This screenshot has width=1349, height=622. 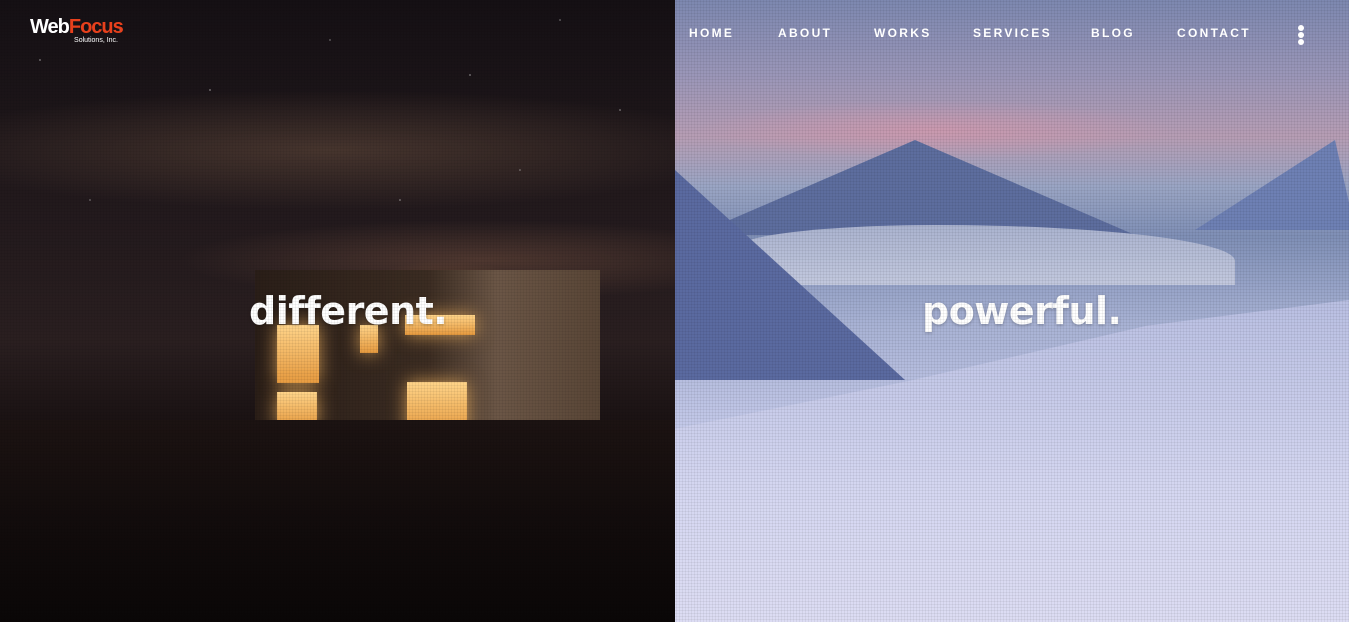 I want to click on logo-wordmark: WebFocus, so click(x=77, y=27).